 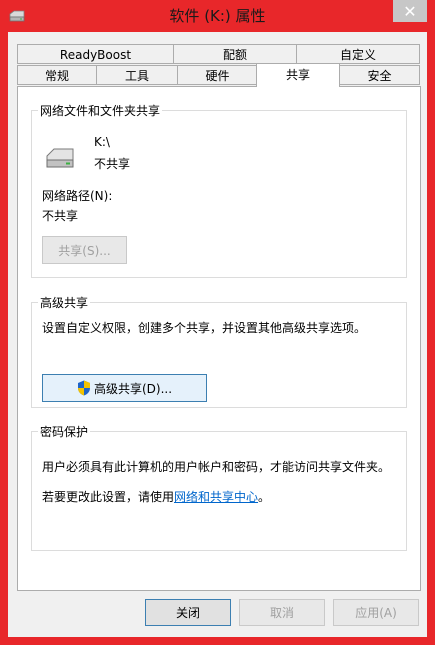 What do you see at coordinates (100, 111) in the screenshot?
I see `network-share-legend: 网络文件和文件夹共享` at bounding box center [100, 111].